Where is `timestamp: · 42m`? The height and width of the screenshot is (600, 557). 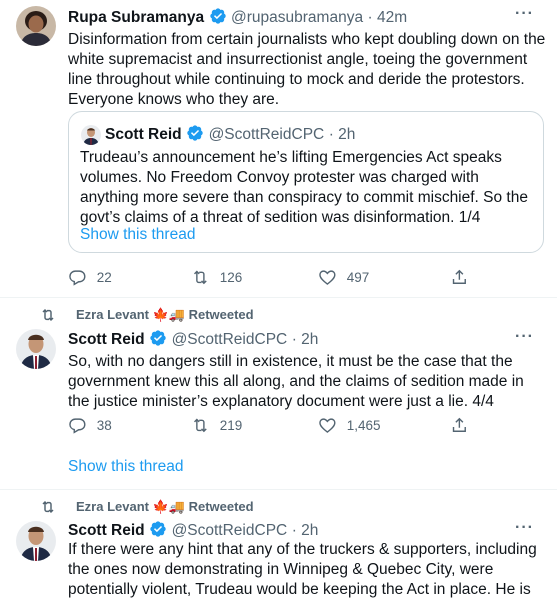 timestamp: · 42m is located at coordinates (388, 17).